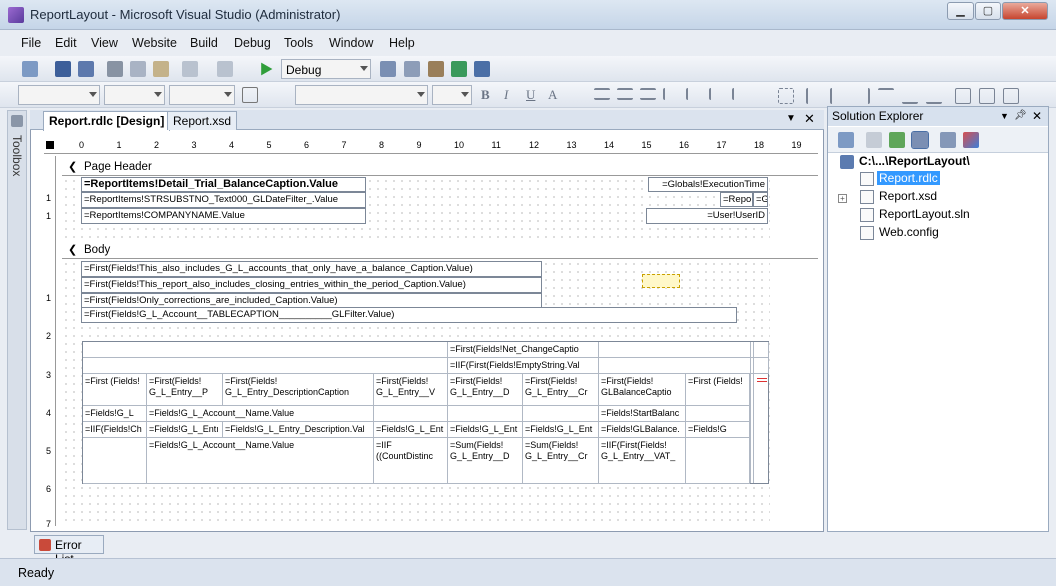 The height and width of the screenshot is (586, 1056). What do you see at coordinates (351, 43) in the screenshot?
I see `menu-window: Window` at bounding box center [351, 43].